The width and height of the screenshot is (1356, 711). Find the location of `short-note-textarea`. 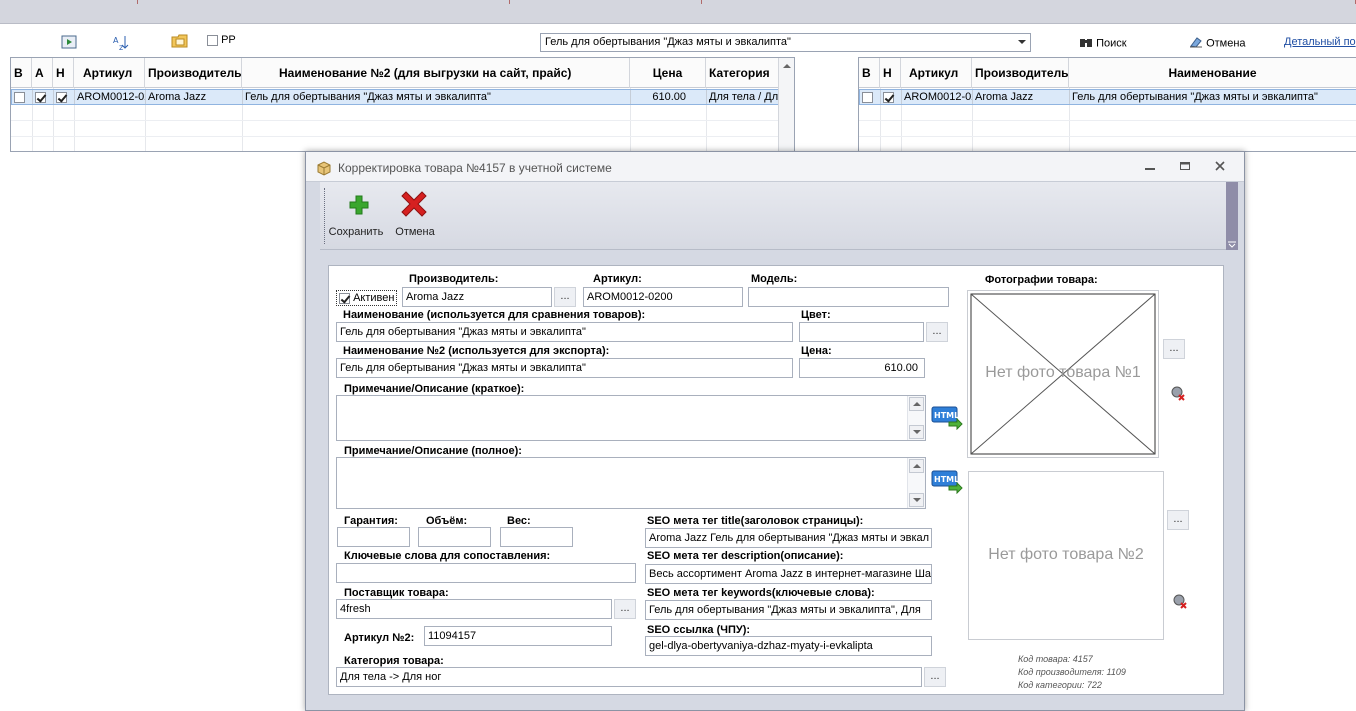

short-note-textarea is located at coordinates (631, 418).